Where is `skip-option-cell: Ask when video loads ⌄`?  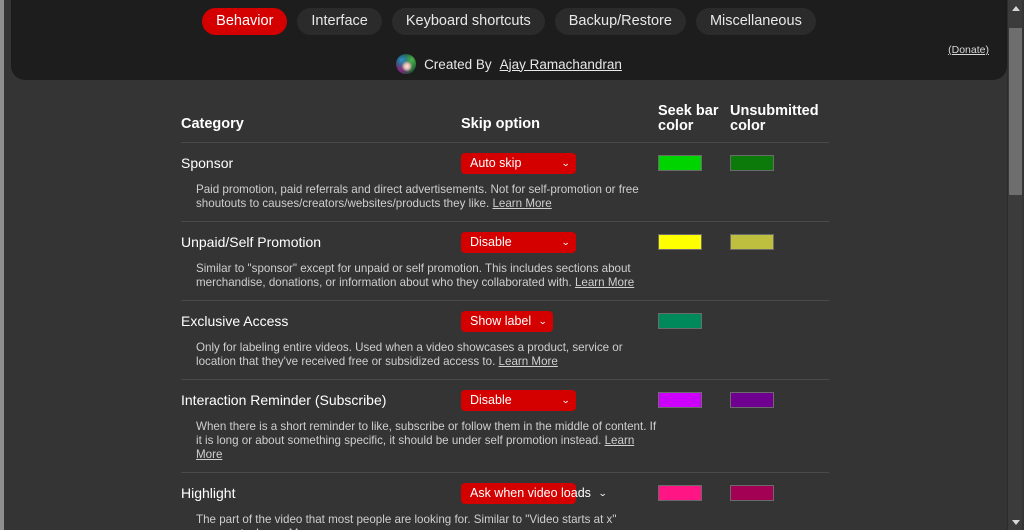
skip-option-cell: Ask when video loads ⌄ is located at coordinates (559, 493).